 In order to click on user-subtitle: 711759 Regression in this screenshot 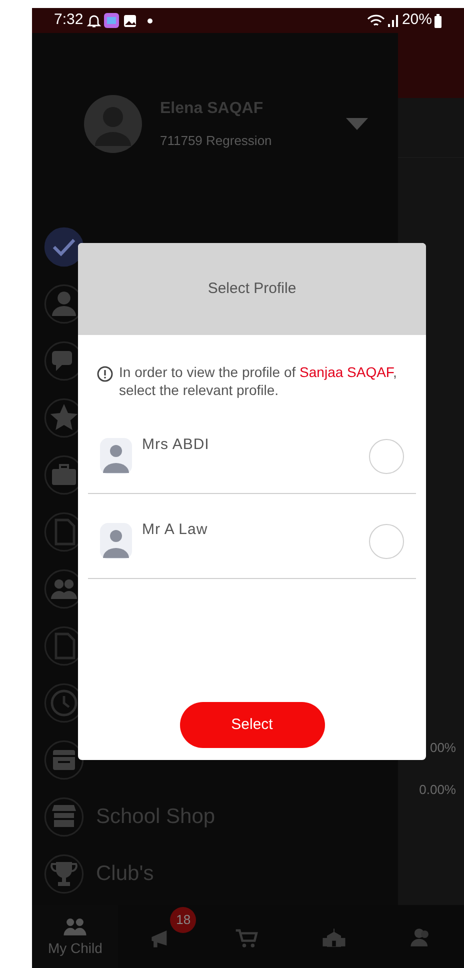, I will do `click(216, 141)`.